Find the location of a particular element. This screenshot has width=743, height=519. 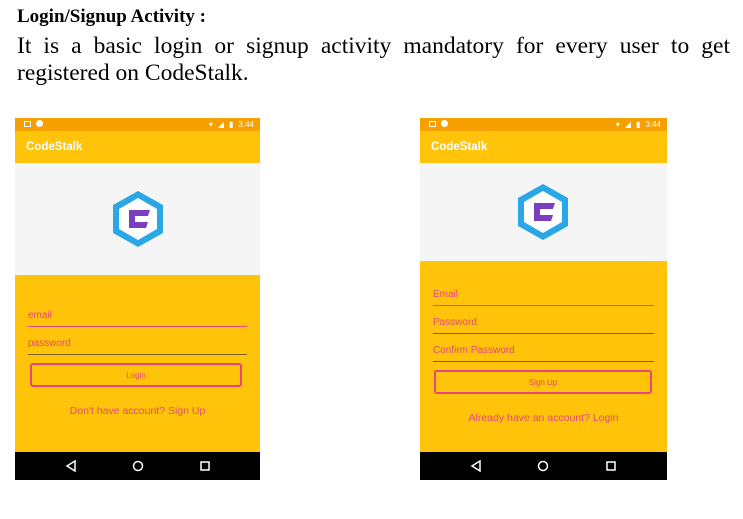

email-field: Email is located at coordinates (543, 297).